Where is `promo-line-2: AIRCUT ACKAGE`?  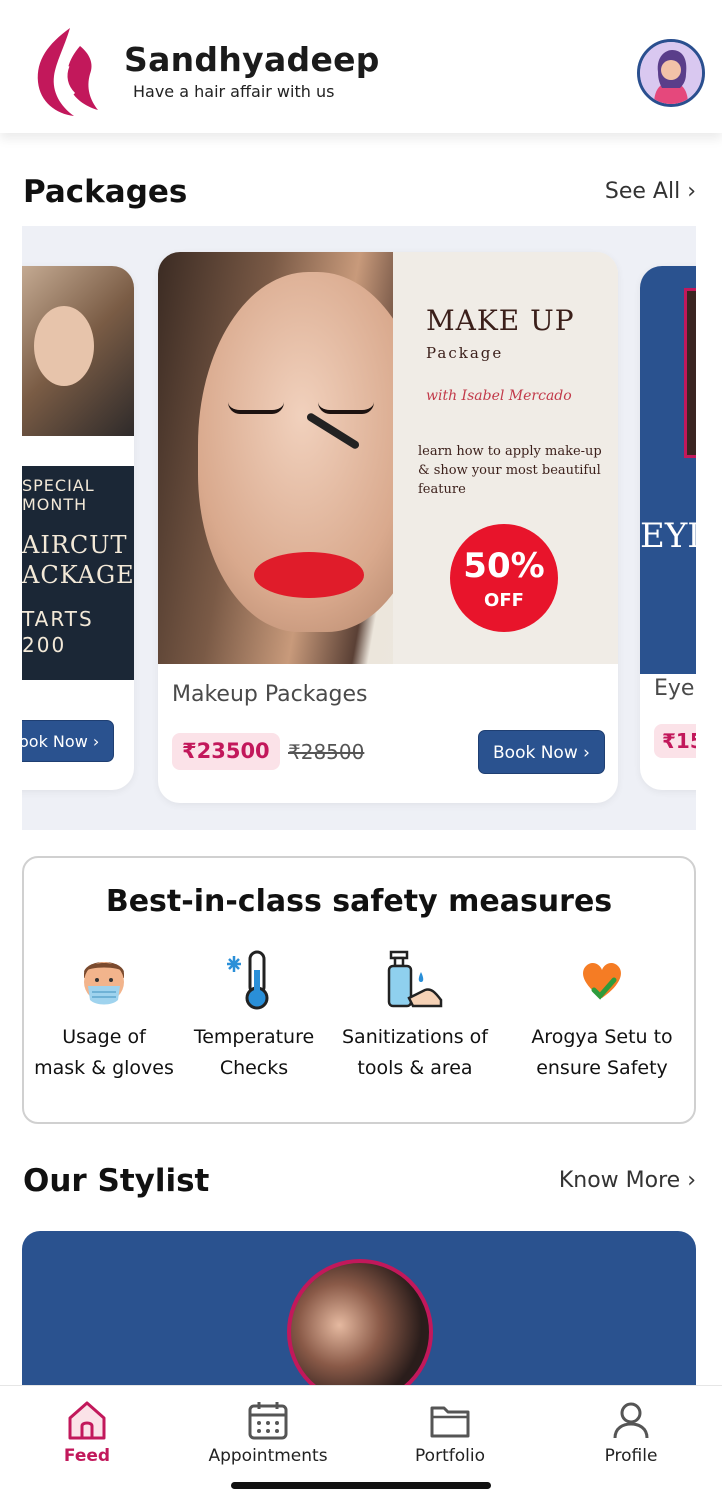 promo-line-2: AIRCUT ACKAGE is located at coordinates (78, 560).